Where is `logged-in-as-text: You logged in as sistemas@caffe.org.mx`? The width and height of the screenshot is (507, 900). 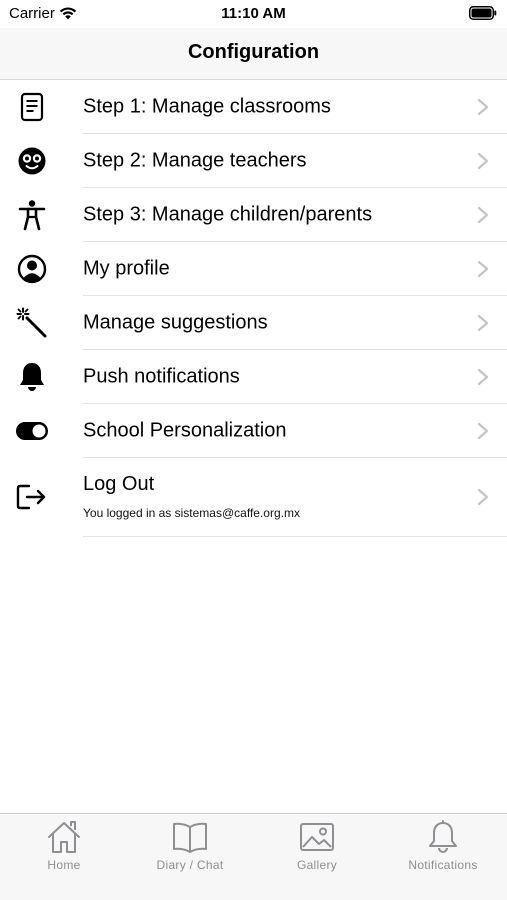 logged-in-as-text: You logged in as sistemas@caffe.org.mx is located at coordinates (191, 513).